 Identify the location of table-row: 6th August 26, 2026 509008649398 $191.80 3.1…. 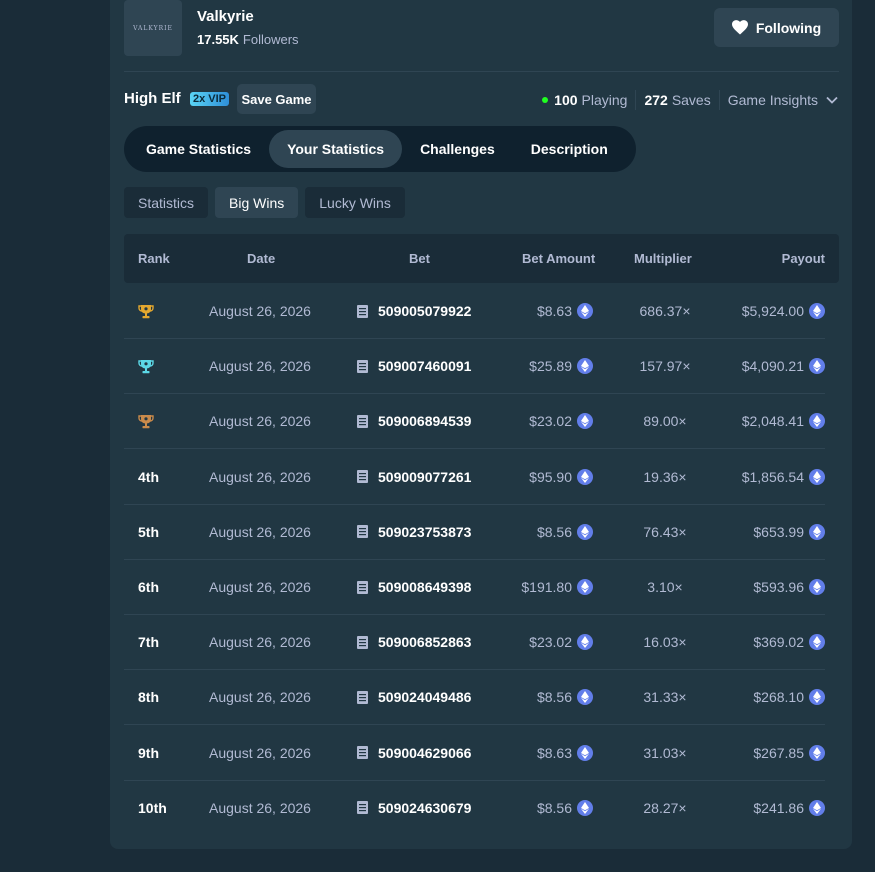
(474, 587).